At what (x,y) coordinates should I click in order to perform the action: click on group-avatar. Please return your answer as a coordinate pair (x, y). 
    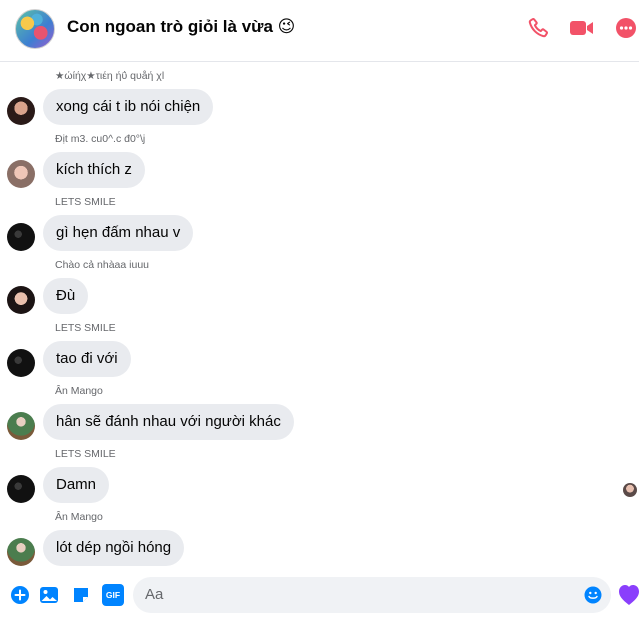
    Looking at the image, I should click on (35, 29).